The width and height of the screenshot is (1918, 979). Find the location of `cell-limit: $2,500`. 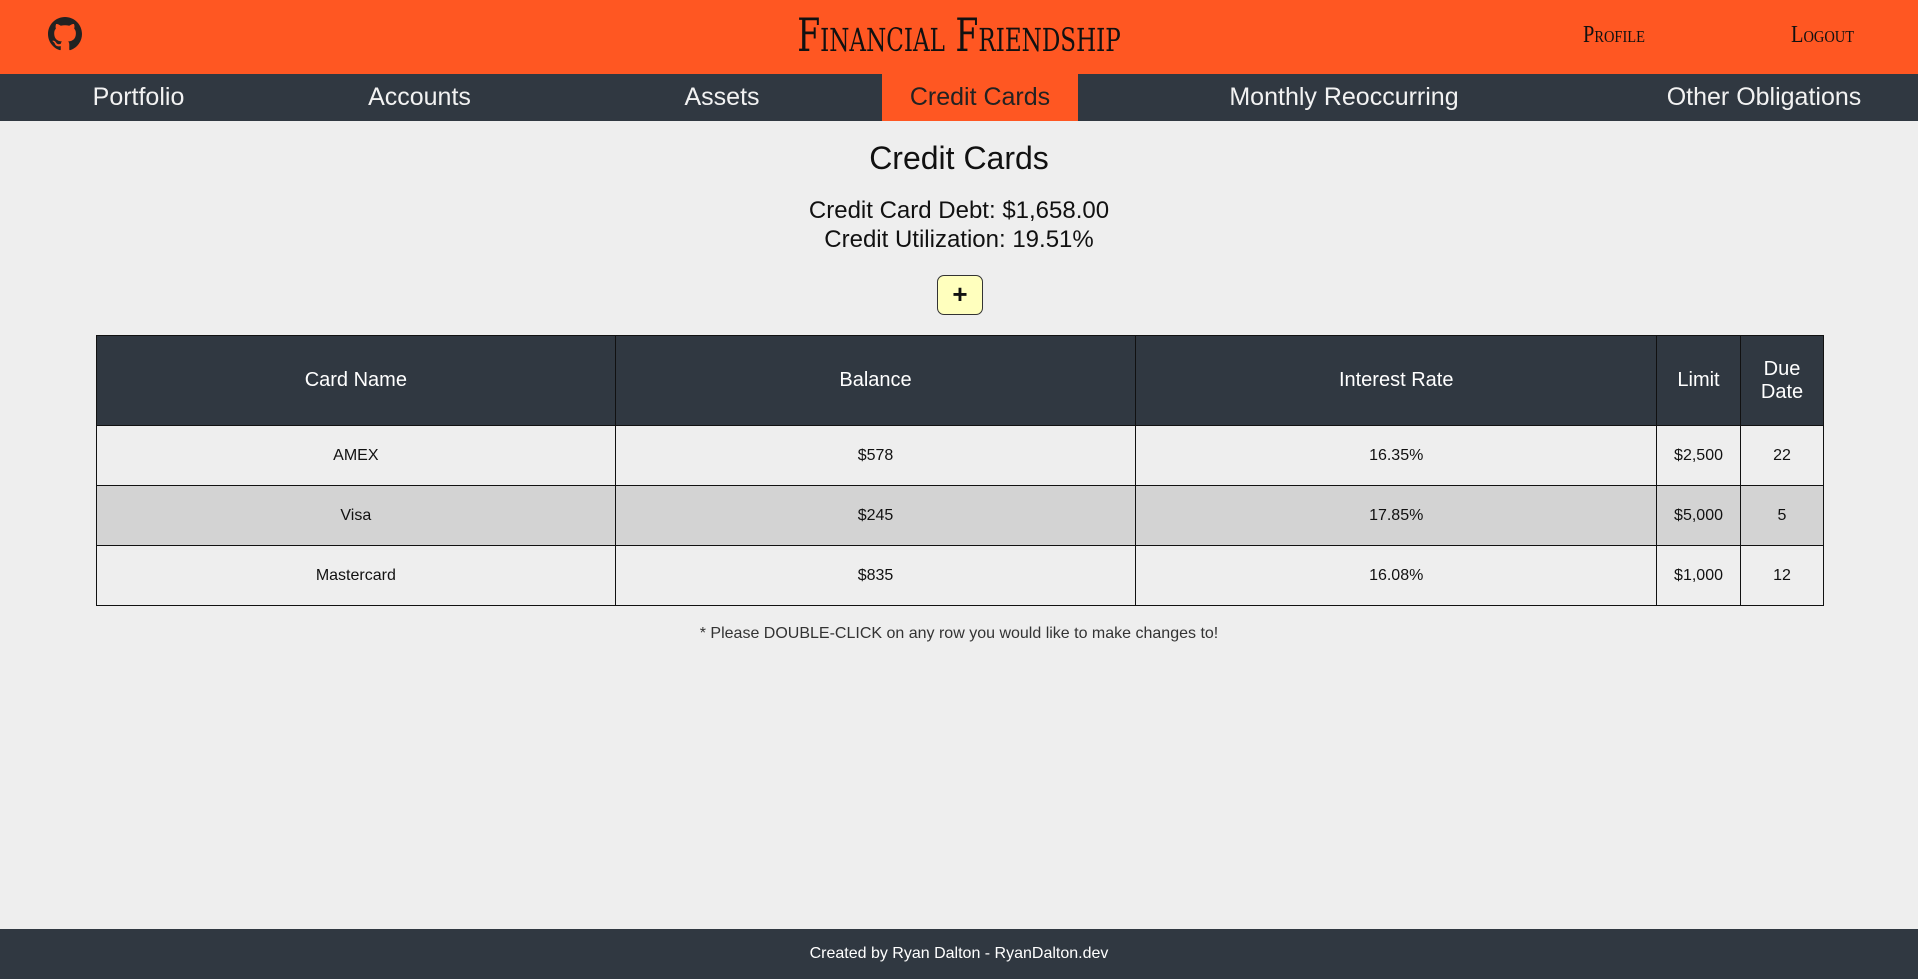

cell-limit: $2,500 is located at coordinates (1698, 455).